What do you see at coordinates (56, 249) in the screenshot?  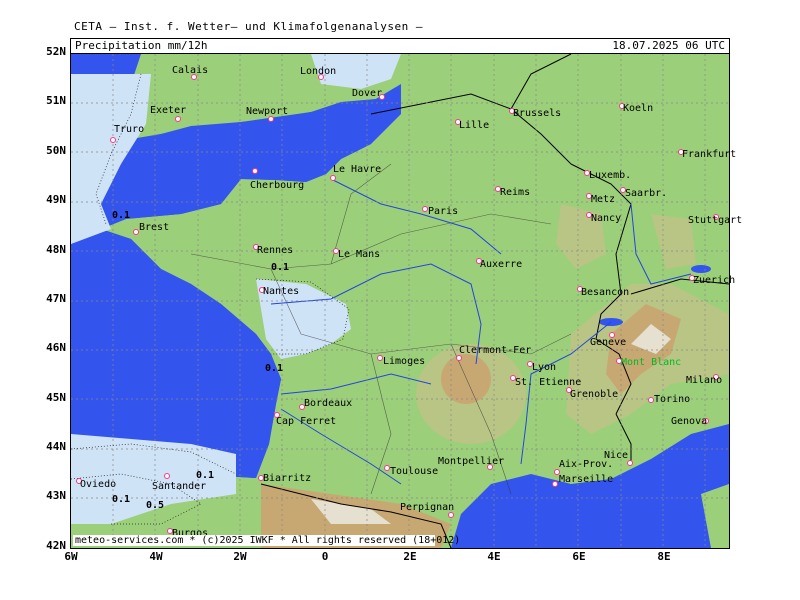 I see `lat-label: 48N` at bounding box center [56, 249].